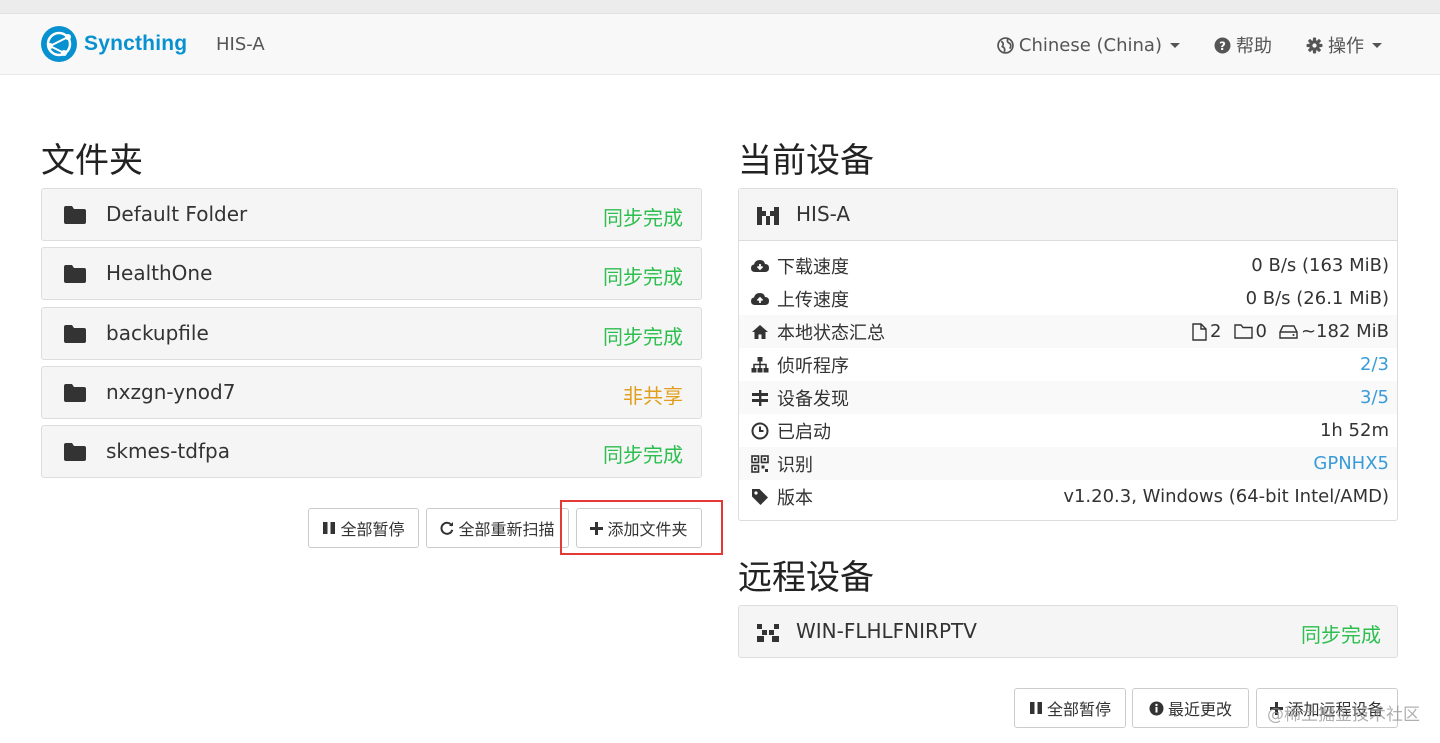  I want to click on remote-devices-title: 远程设备, so click(806, 578).